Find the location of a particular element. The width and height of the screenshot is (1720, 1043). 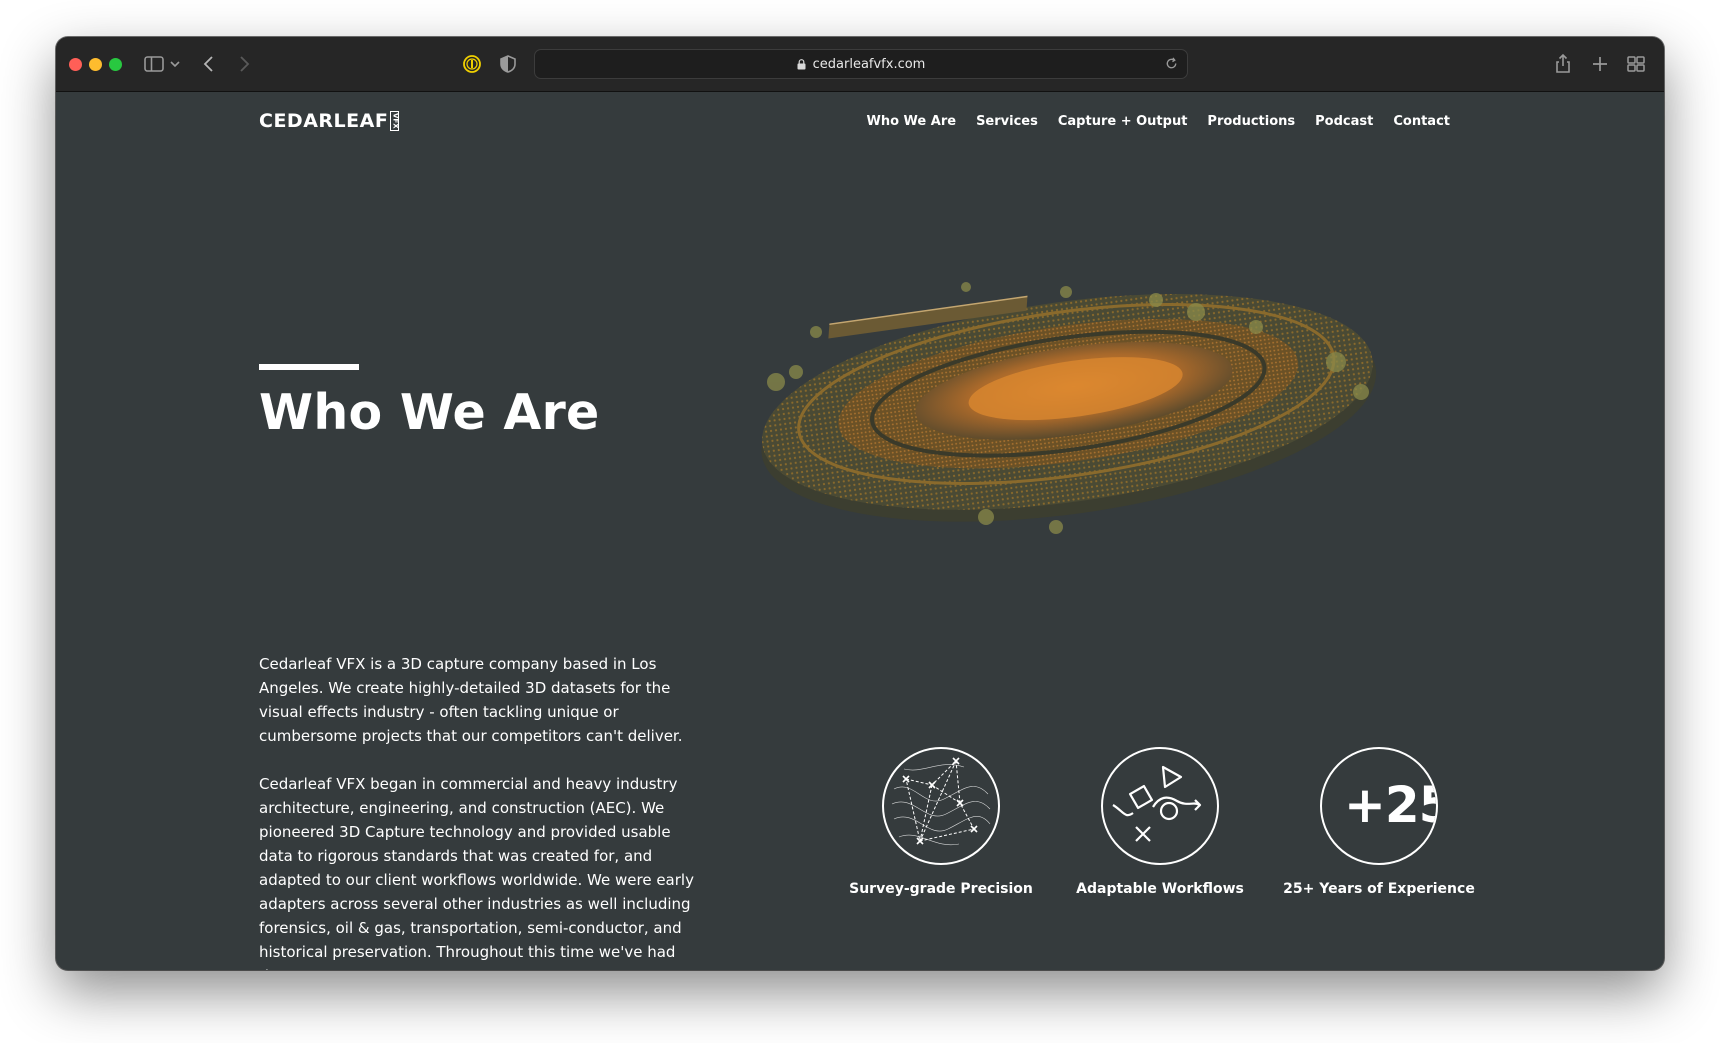

lock-icon is located at coordinates (801, 63).